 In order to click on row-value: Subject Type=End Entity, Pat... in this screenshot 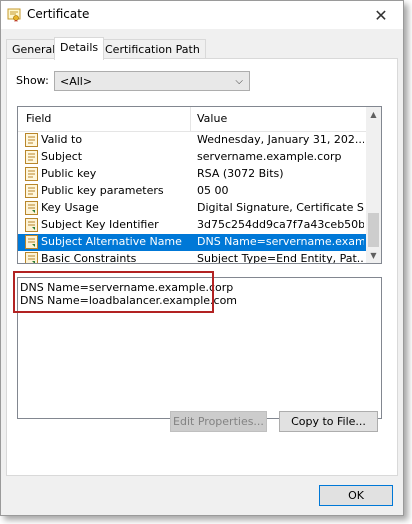, I will do `click(280, 258)`.